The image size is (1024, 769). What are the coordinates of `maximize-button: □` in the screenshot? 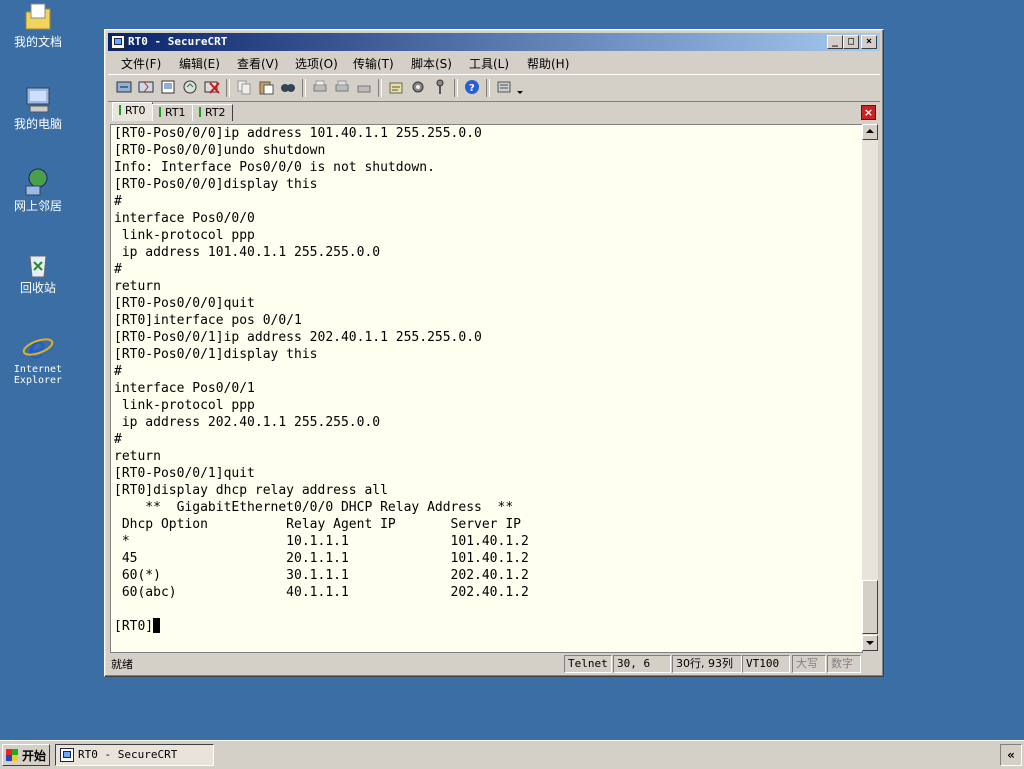 It's located at (851, 42).